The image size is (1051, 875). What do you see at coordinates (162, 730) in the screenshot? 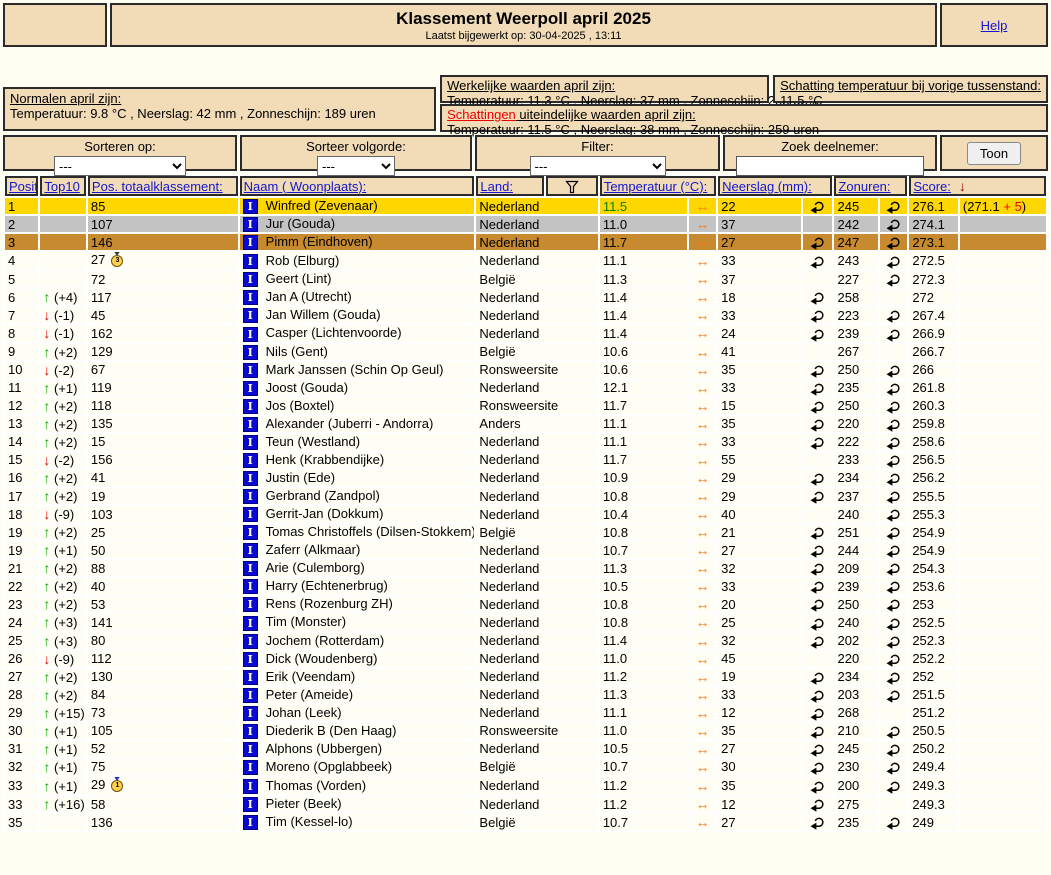
I see `total-position-cell: 105` at bounding box center [162, 730].